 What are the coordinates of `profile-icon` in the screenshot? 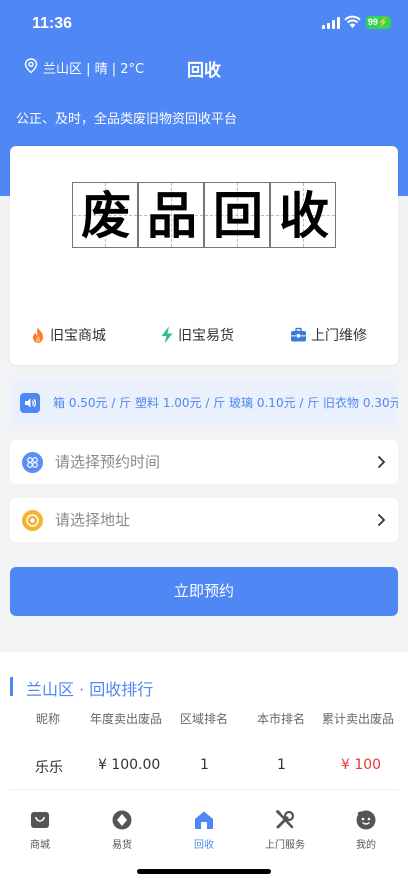 It's located at (366, 820).